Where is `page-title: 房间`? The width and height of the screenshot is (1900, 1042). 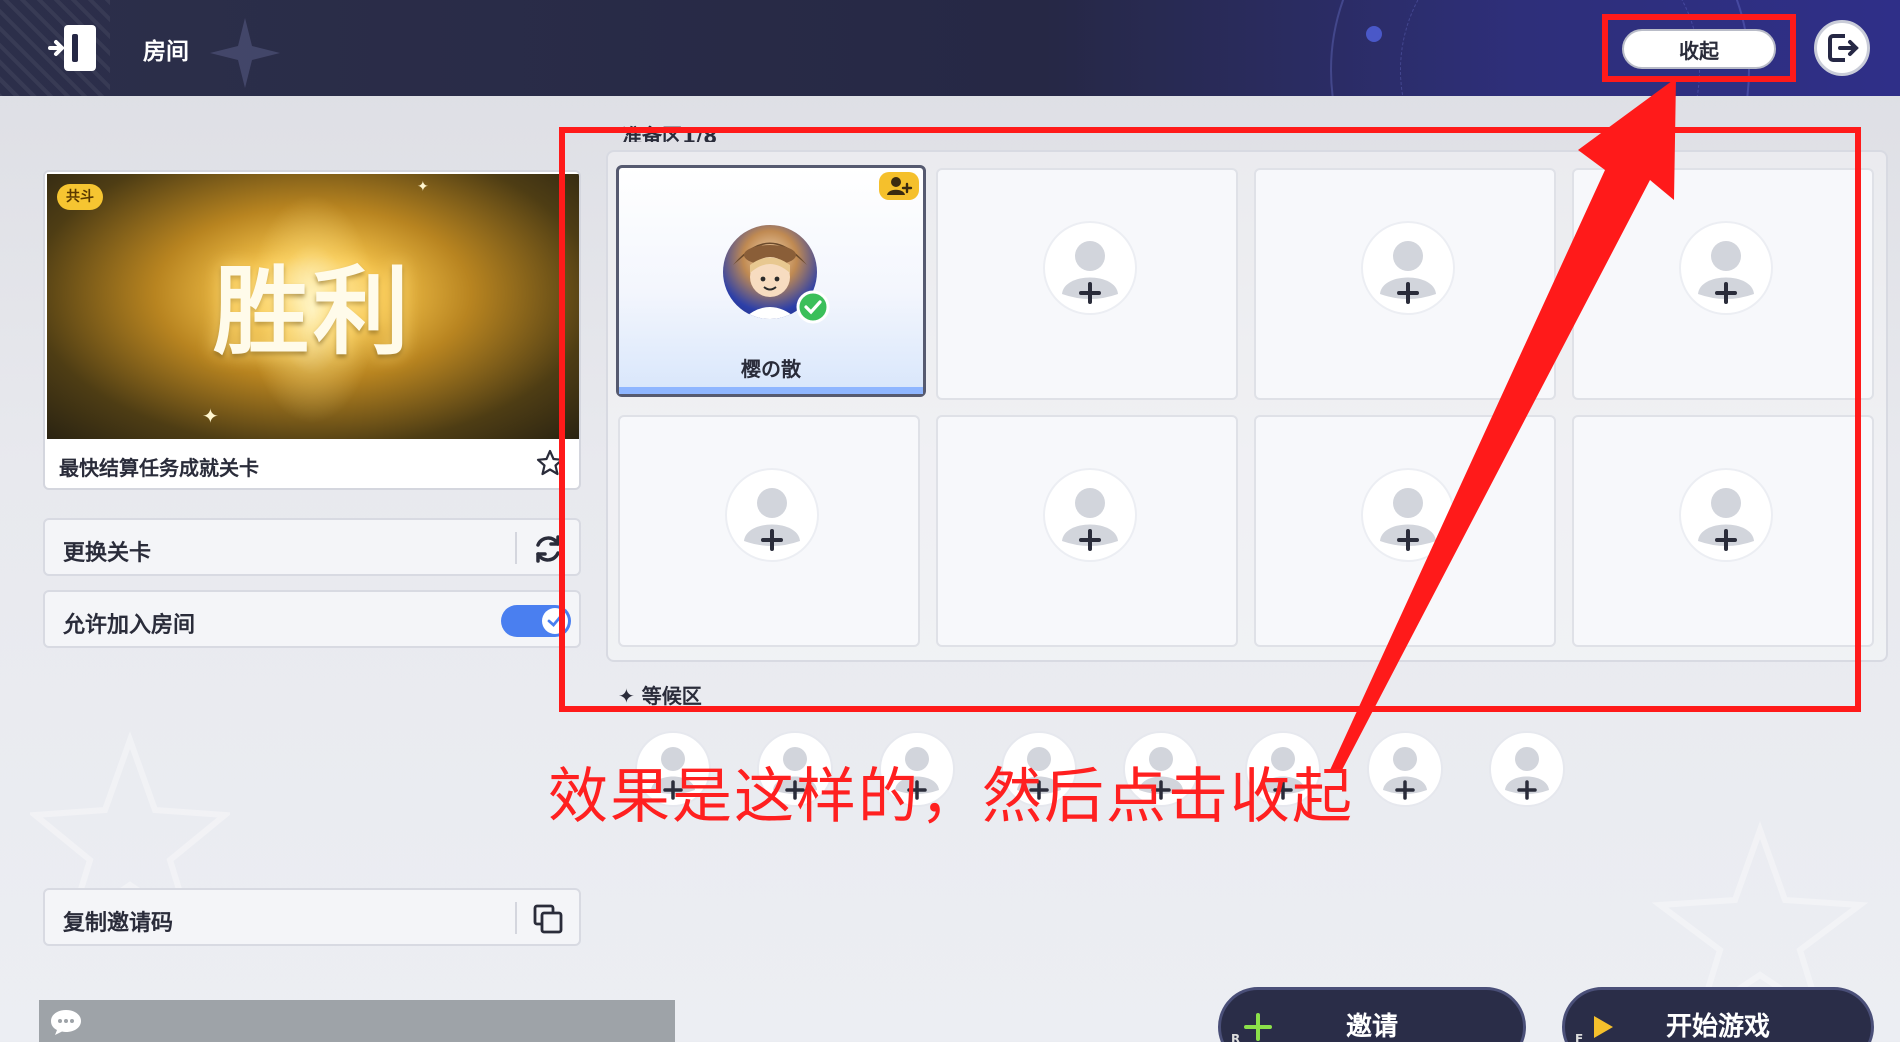
page-title: 房间 is located at coordinates (166, 52).